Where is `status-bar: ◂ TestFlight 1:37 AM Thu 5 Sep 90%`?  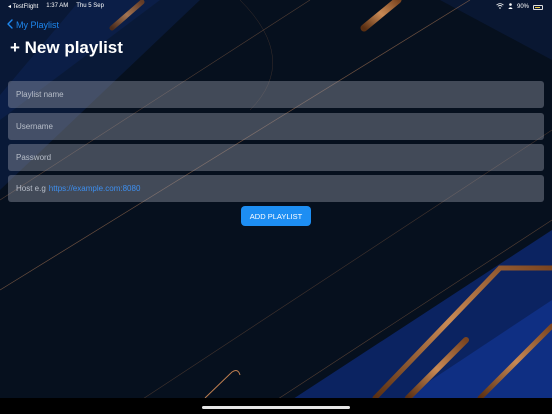 status-bar: ◂ TestFlight 1:37 AM Thu 5 Sep 90% is located at coordinates (276, 6).